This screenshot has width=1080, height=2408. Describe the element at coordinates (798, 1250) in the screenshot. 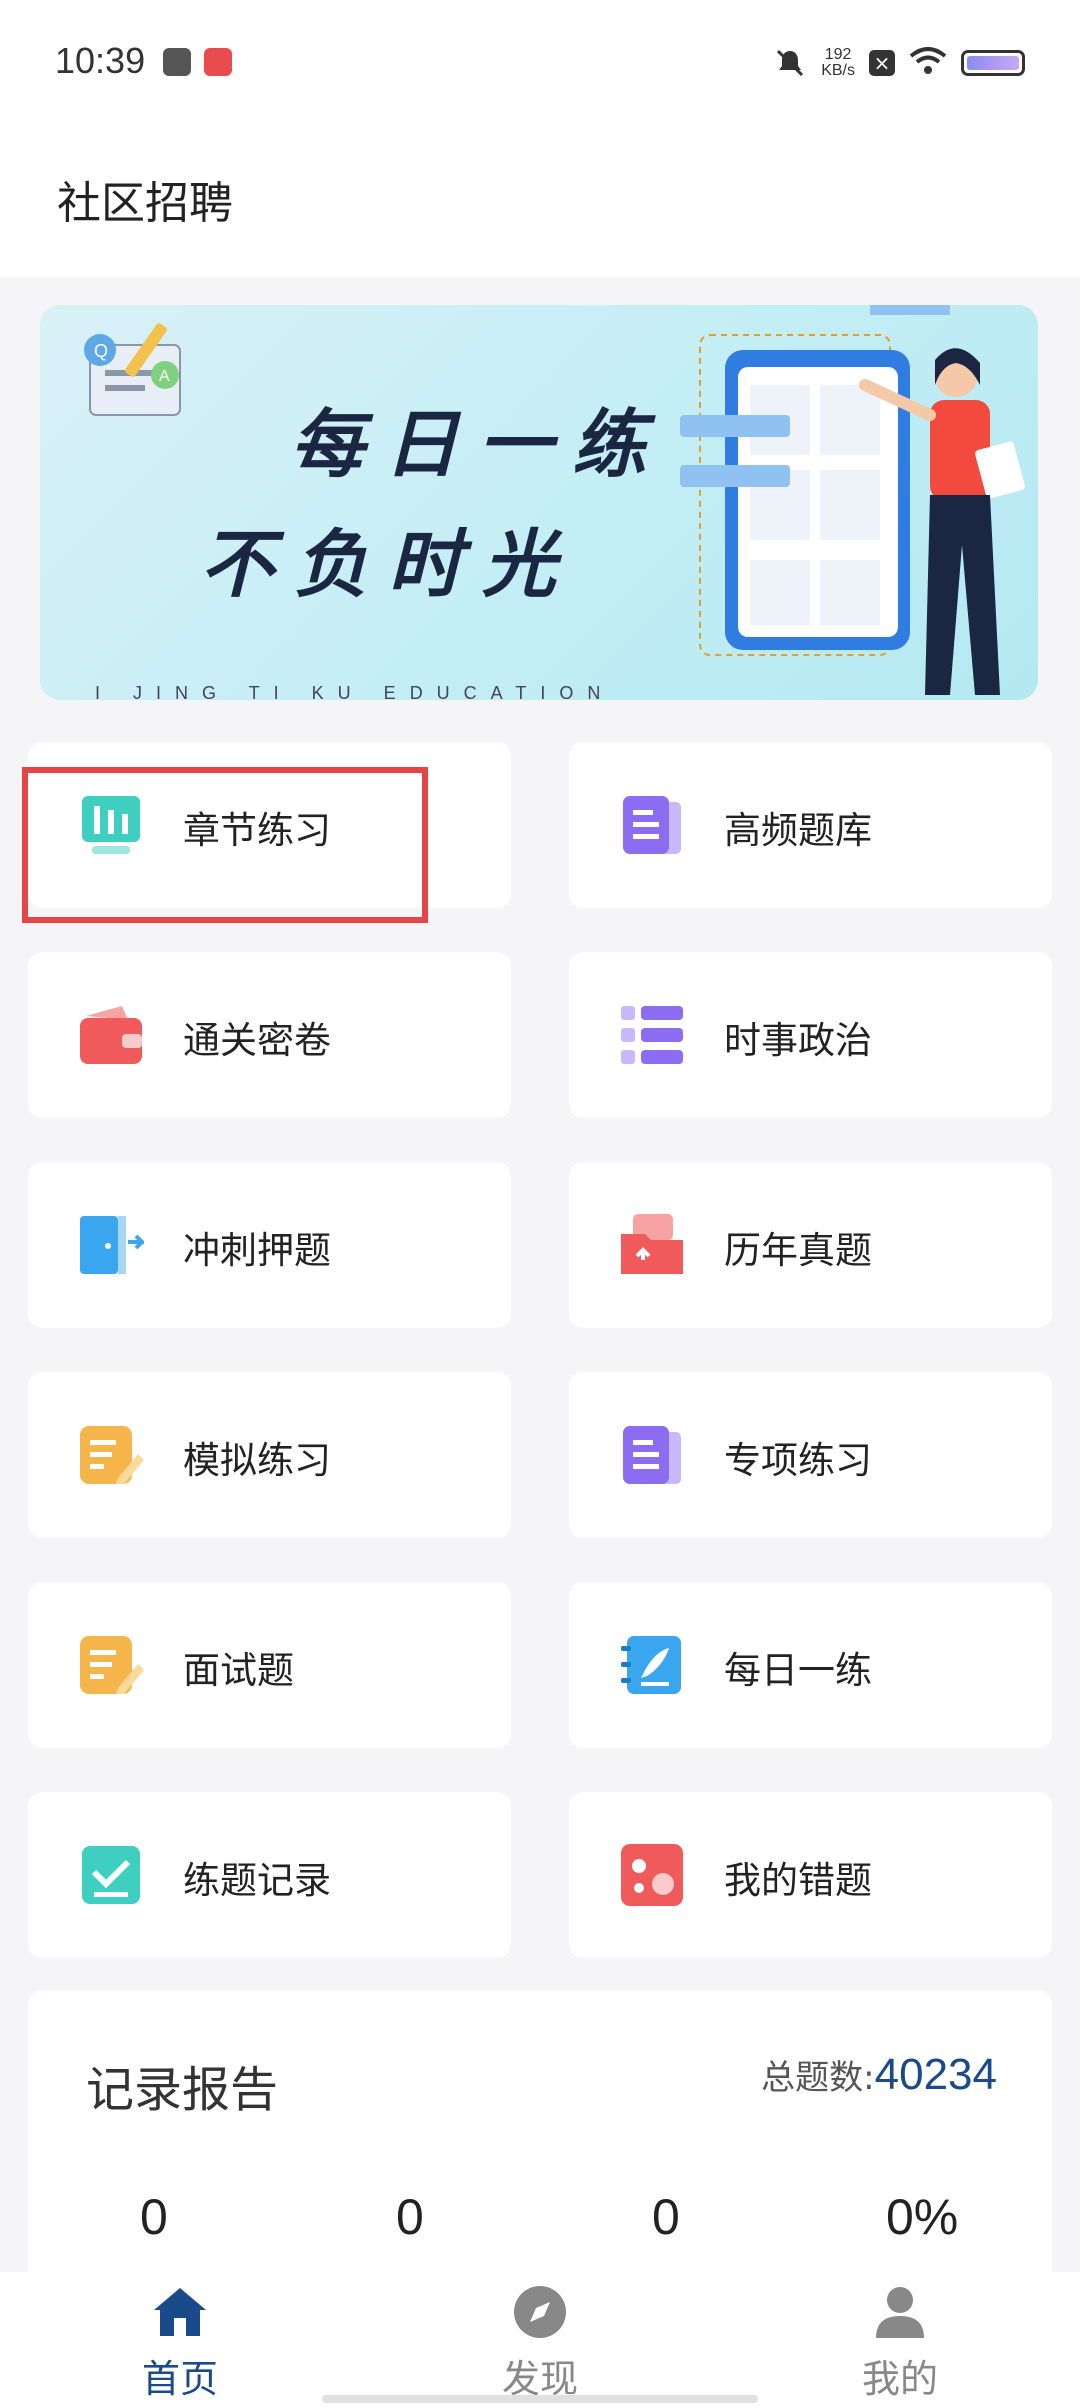

I see `menu-label: 历年真题` at that location.